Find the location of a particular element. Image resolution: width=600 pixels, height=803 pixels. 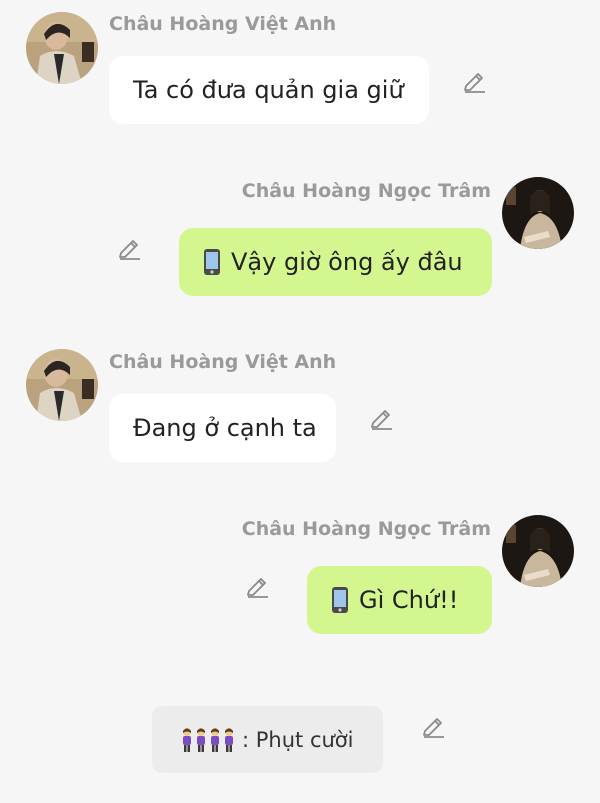

message-bubble: Vậy giờ ông ấy đâu is located at coordinates (335, 262).